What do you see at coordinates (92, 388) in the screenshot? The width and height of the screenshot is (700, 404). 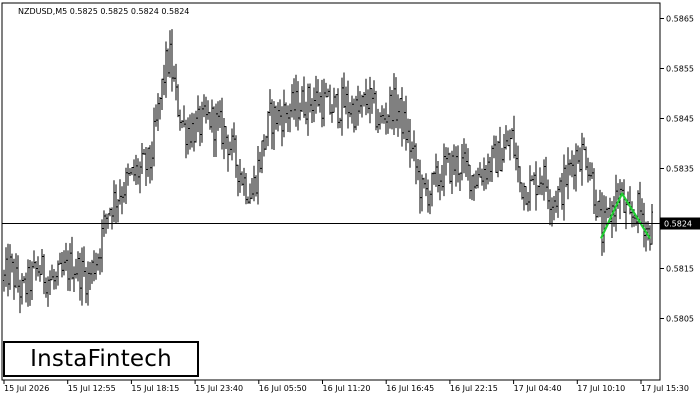 I see `x-tick-label: 15 Jul 12:55` at bounding box center [92, 388].